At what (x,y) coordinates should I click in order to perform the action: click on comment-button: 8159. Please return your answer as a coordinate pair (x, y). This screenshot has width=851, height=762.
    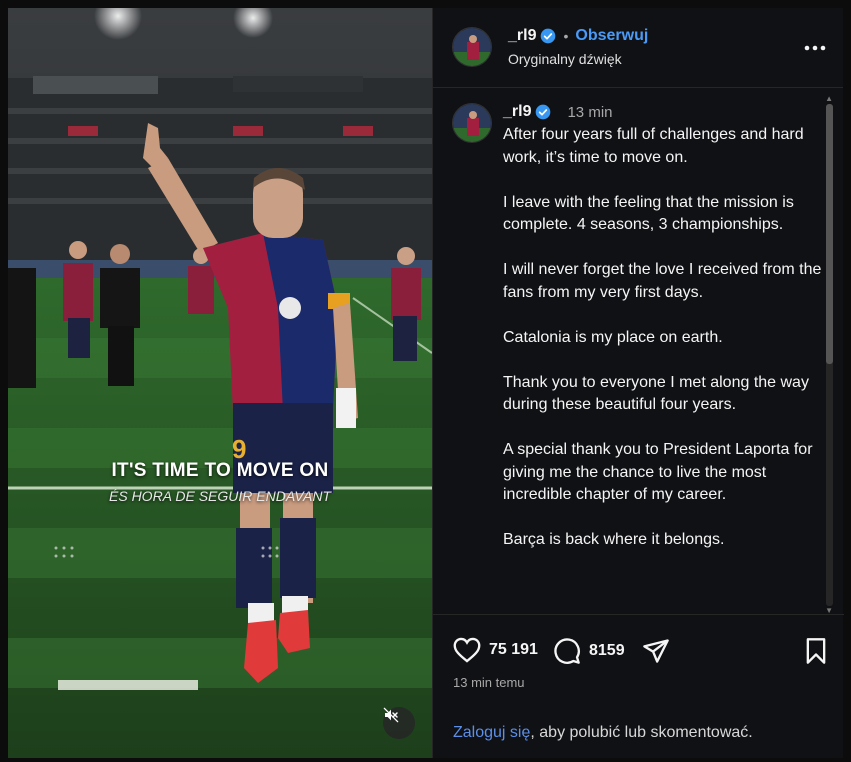
    Looking at the image, I should click on (589, 651).